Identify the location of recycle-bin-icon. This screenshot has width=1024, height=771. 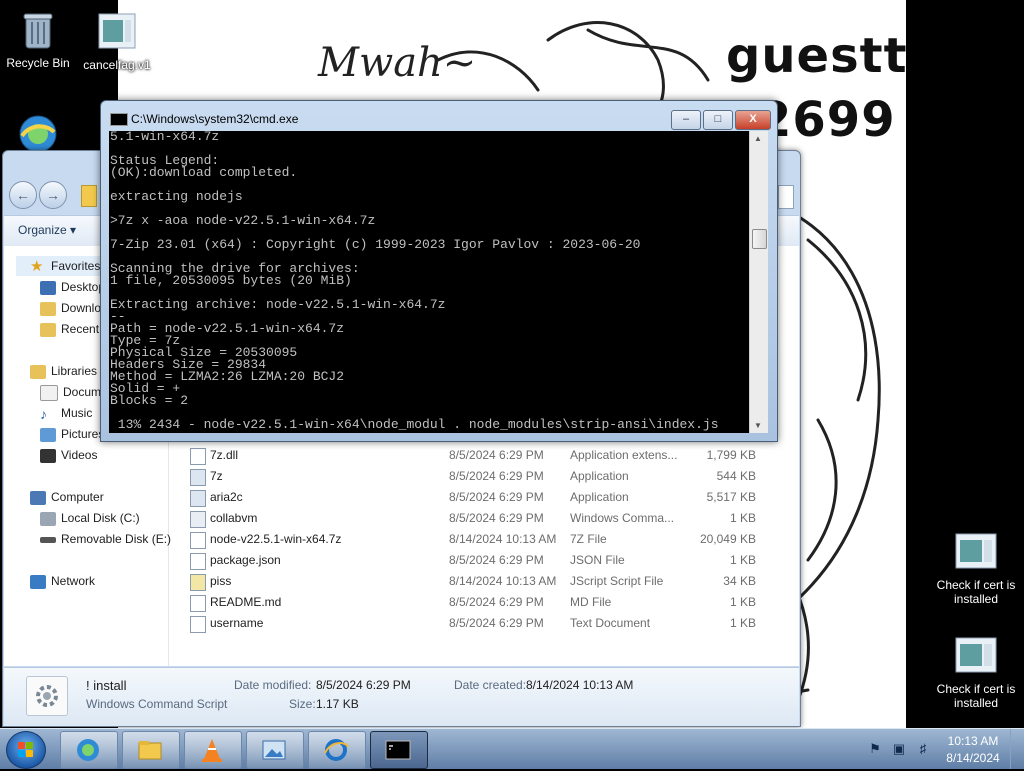
(38, 30).